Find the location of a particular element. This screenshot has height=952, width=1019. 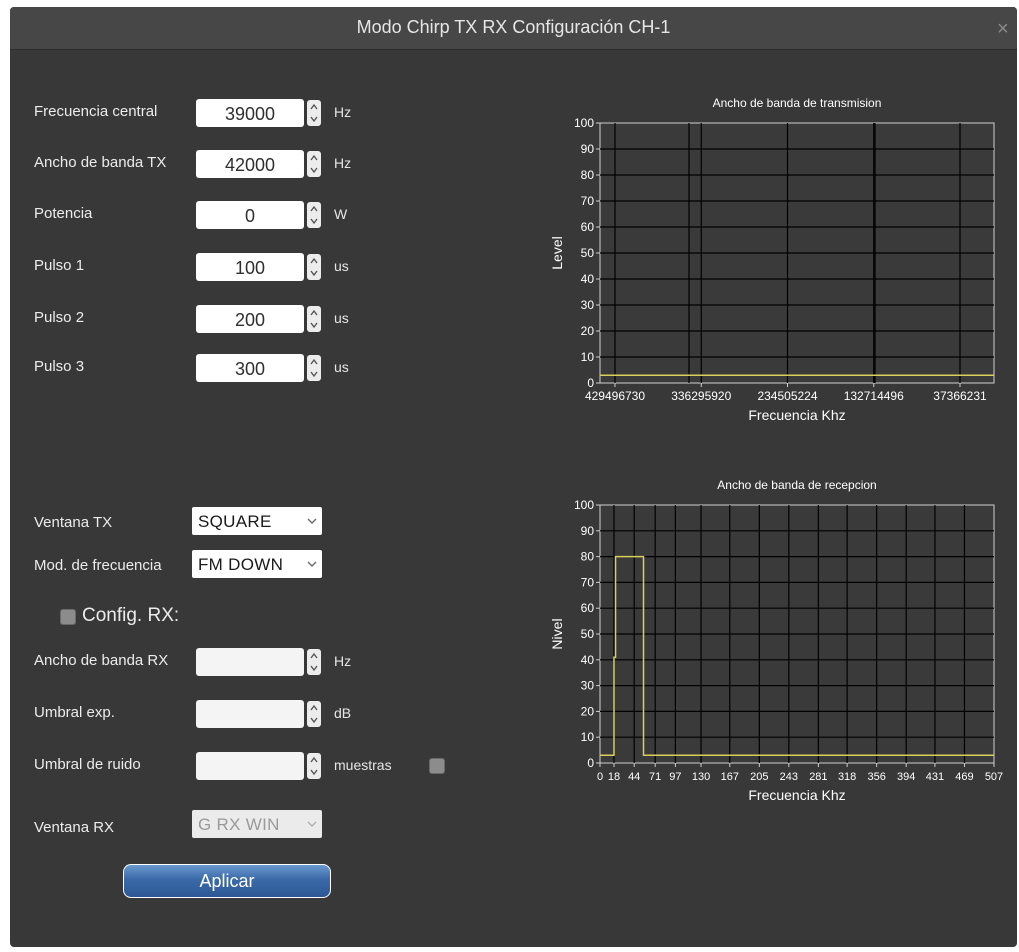

x-tick-label: 336295920 is located at coordinates (701, 396).